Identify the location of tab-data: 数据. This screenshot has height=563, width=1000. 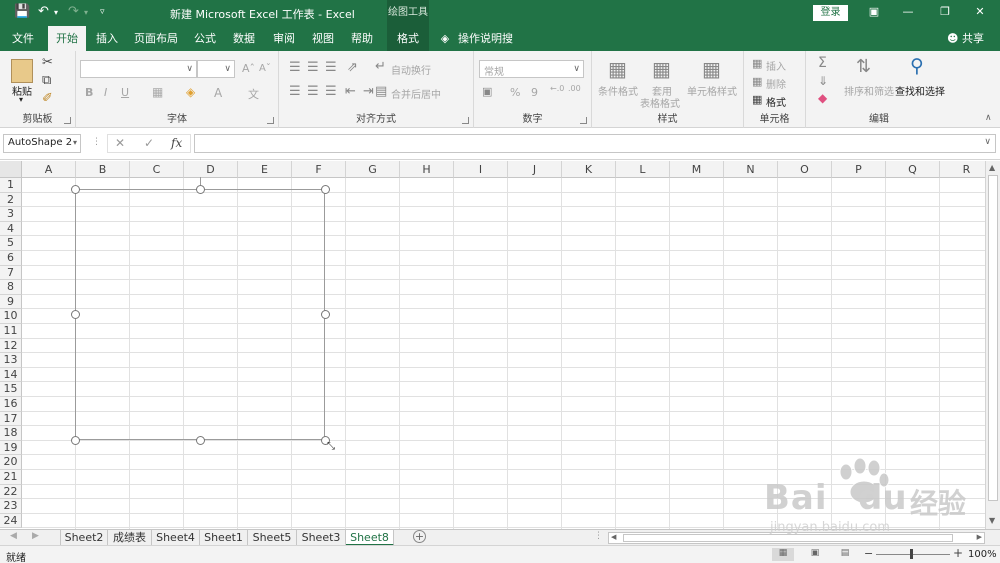
(244, 38).